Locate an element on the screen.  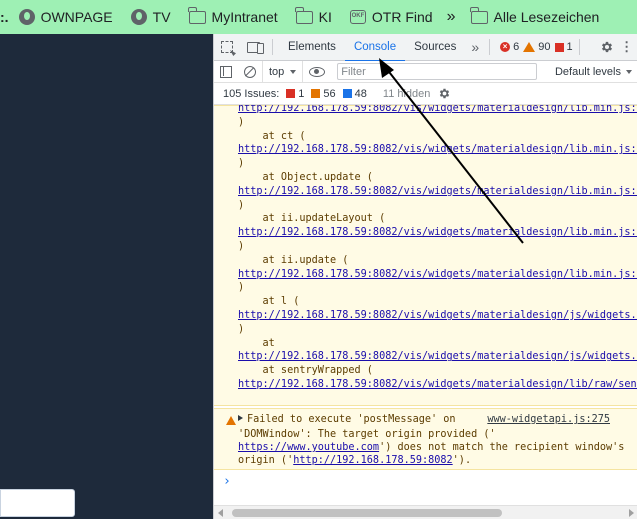
bookmark-label: TV is located at coordinates (161, 17).